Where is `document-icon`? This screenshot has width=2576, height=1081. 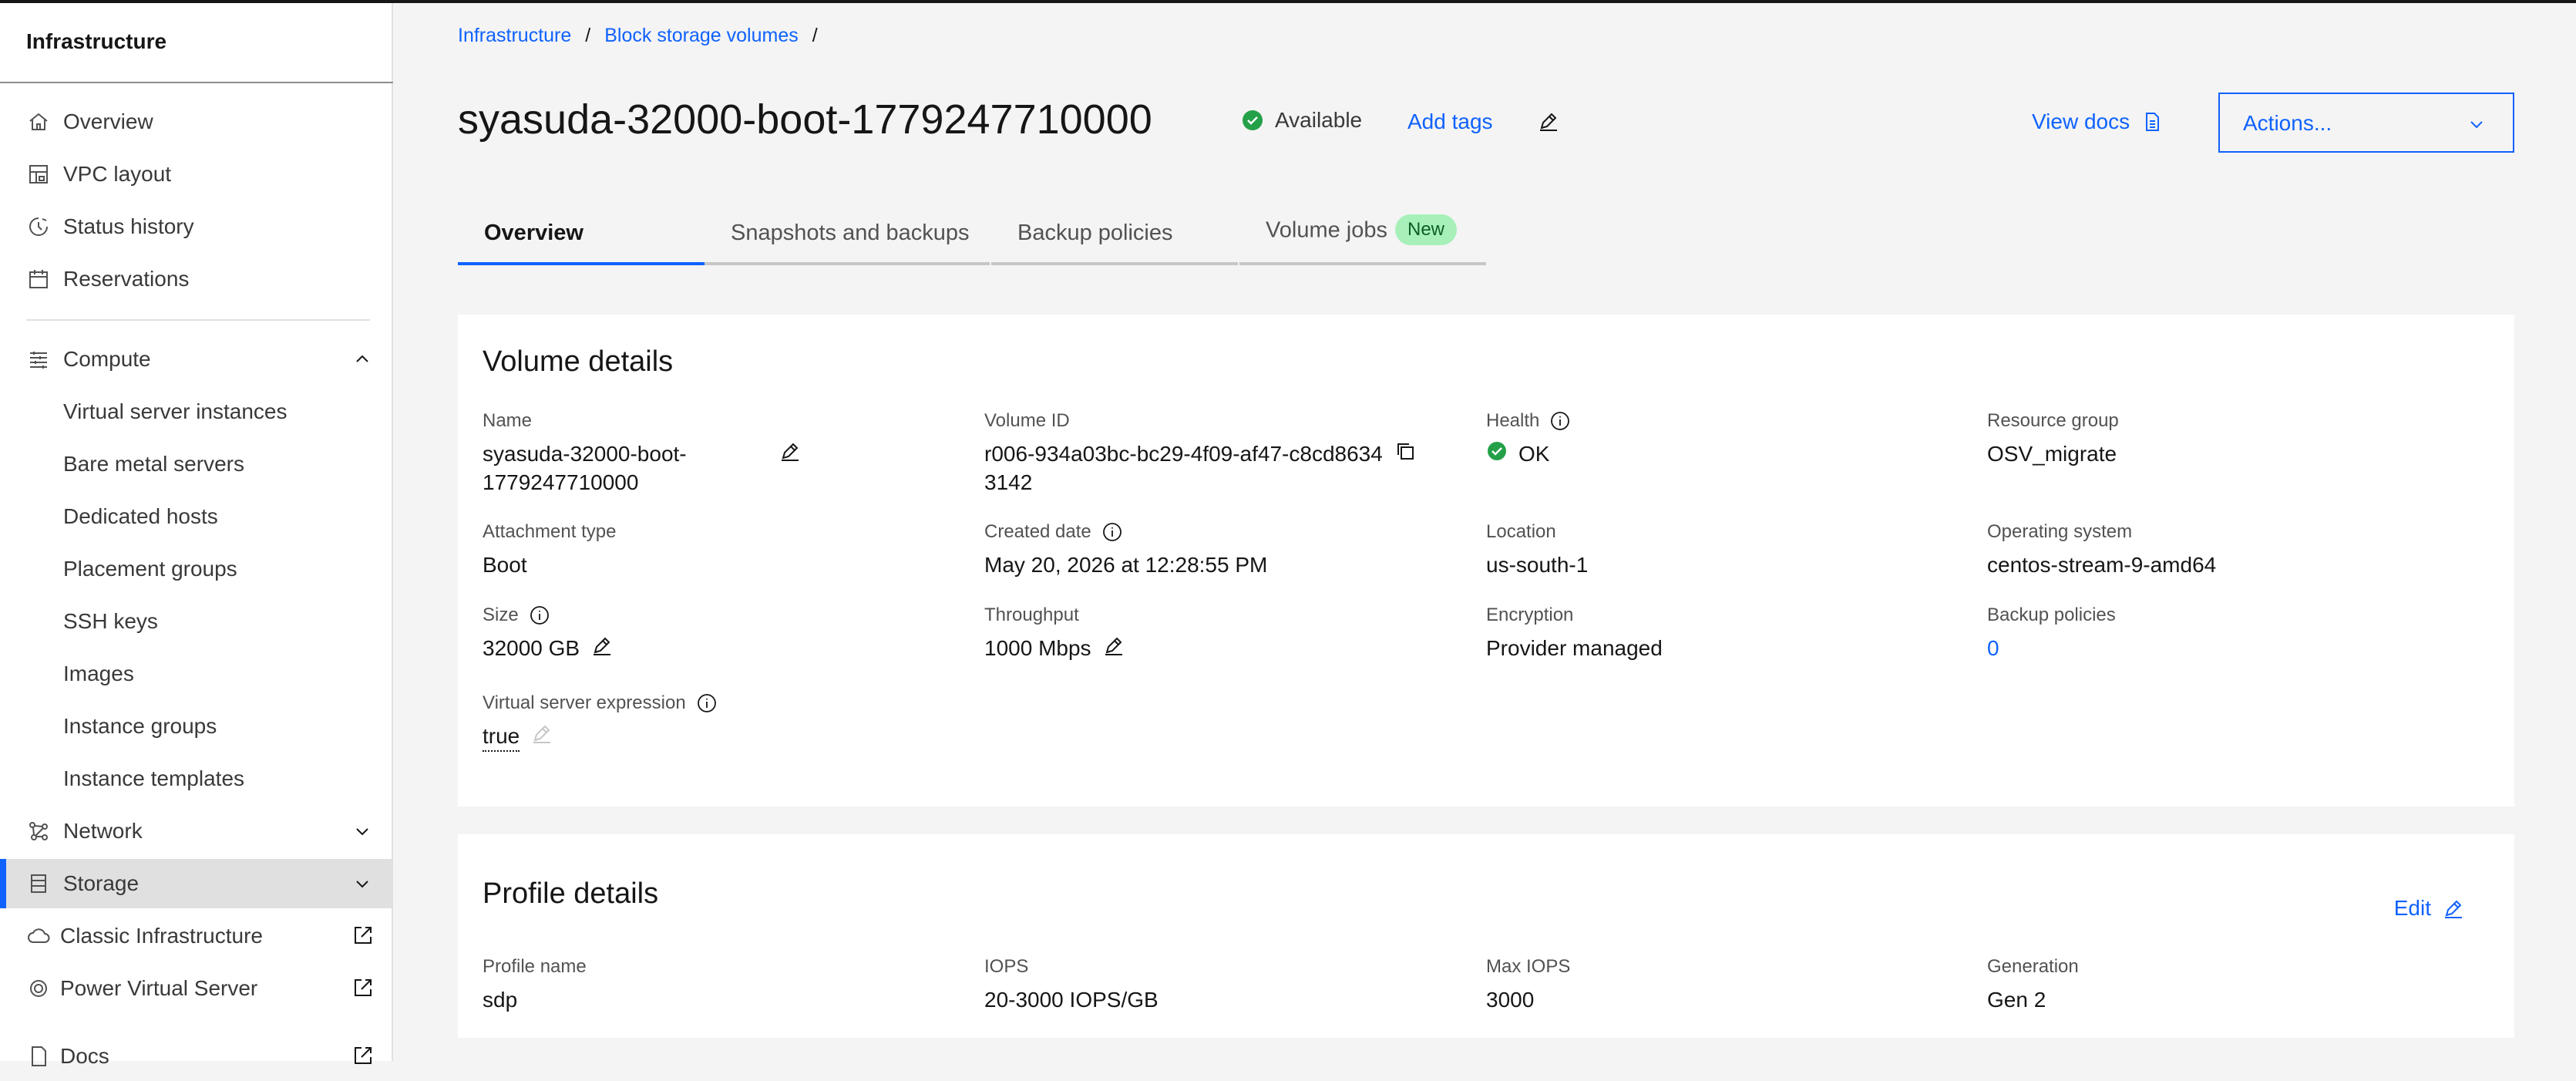
document-icon is located at coordinates (2153, 122).